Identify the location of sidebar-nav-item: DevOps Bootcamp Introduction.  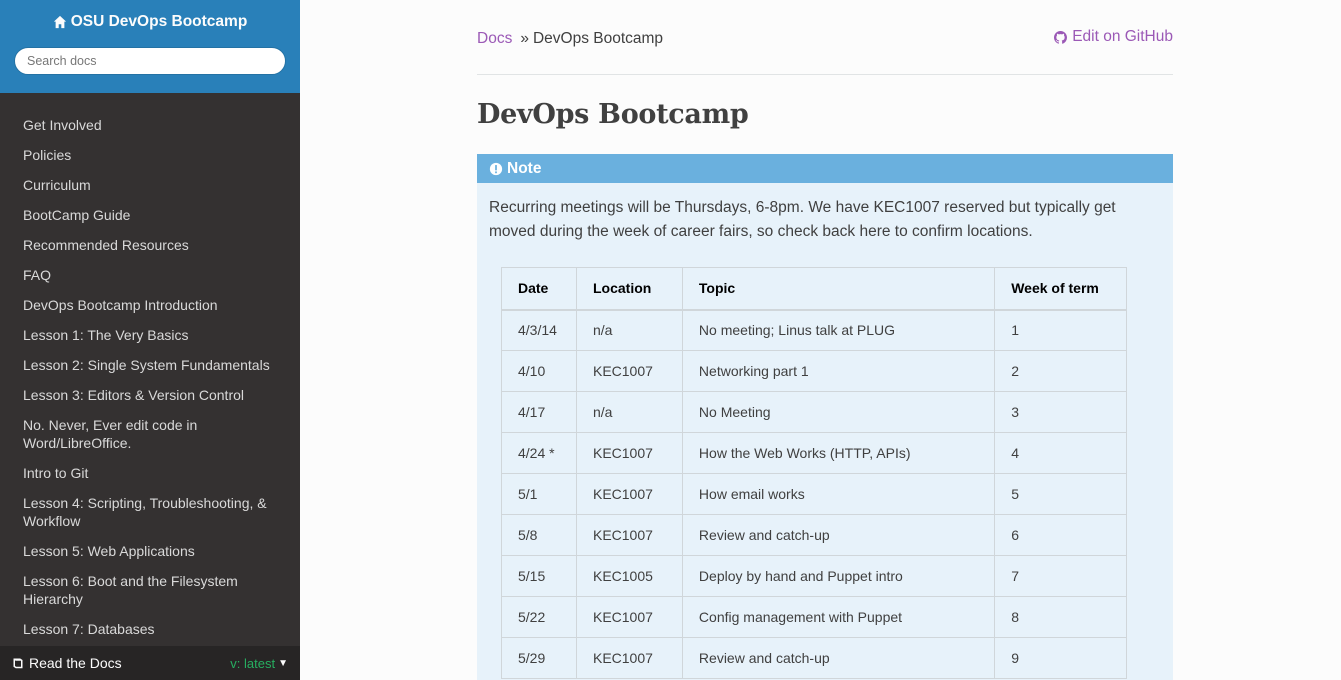
(150, 305).